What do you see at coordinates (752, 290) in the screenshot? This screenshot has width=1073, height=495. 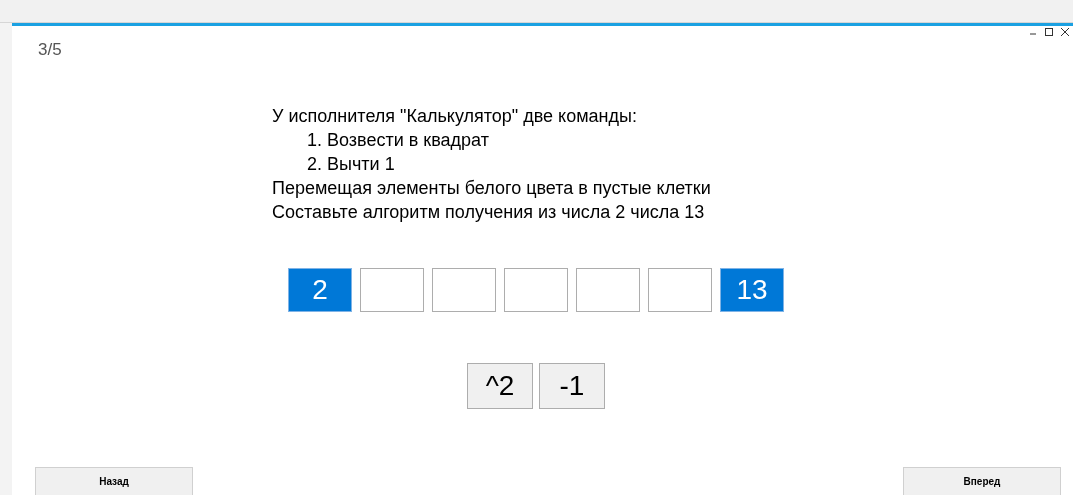 I see `number-cell: 13` at bounding box center [752, 290].